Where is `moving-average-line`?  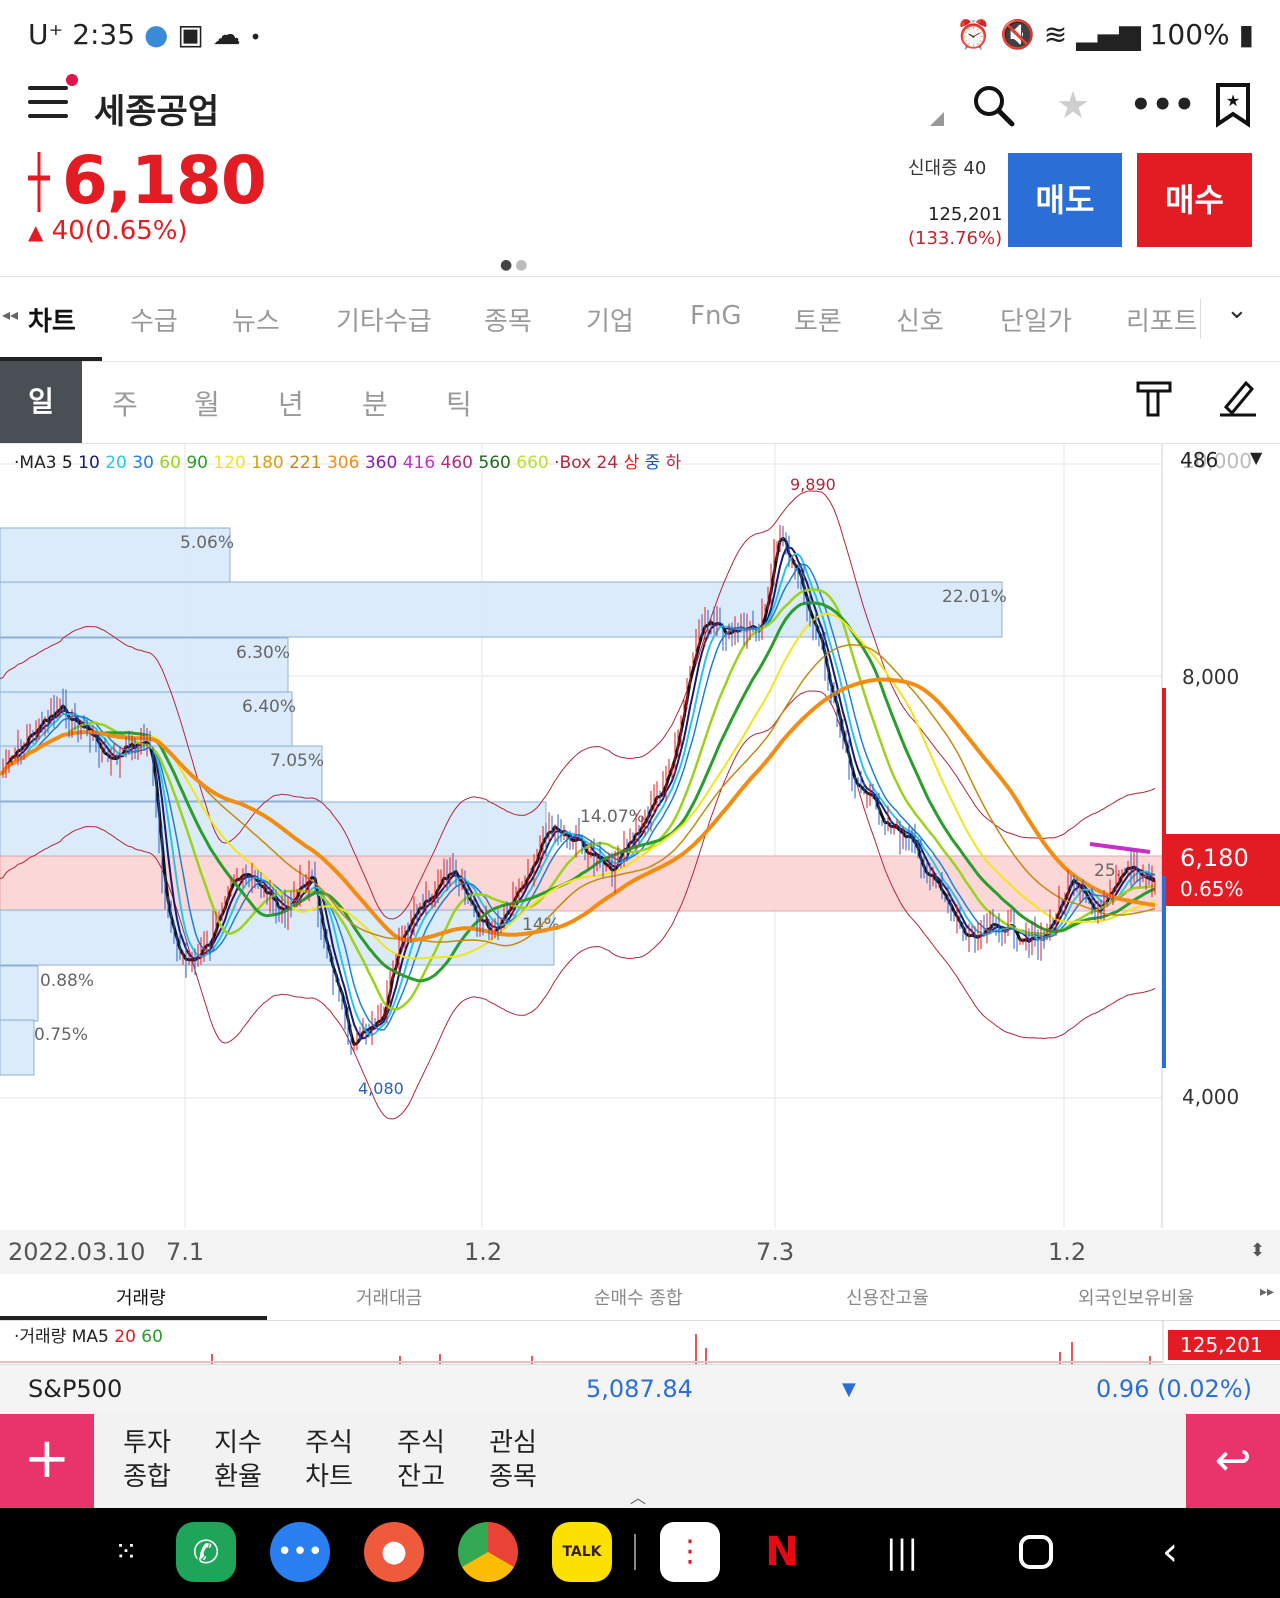 moving-average-line is located at coordinates (1120, 848).